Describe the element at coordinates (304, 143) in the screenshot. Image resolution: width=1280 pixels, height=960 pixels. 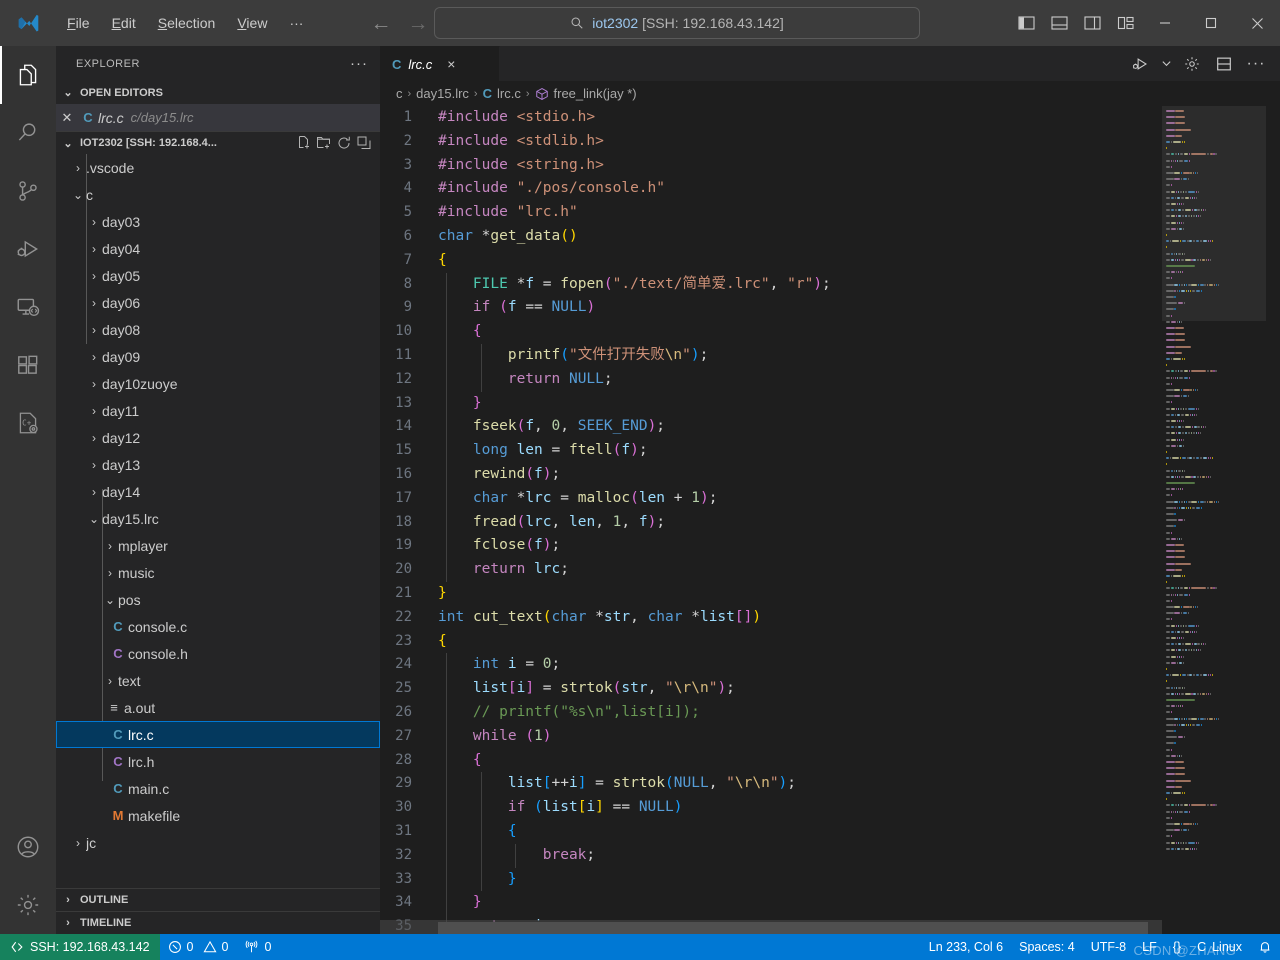
I see `new-file-icon` at that location.